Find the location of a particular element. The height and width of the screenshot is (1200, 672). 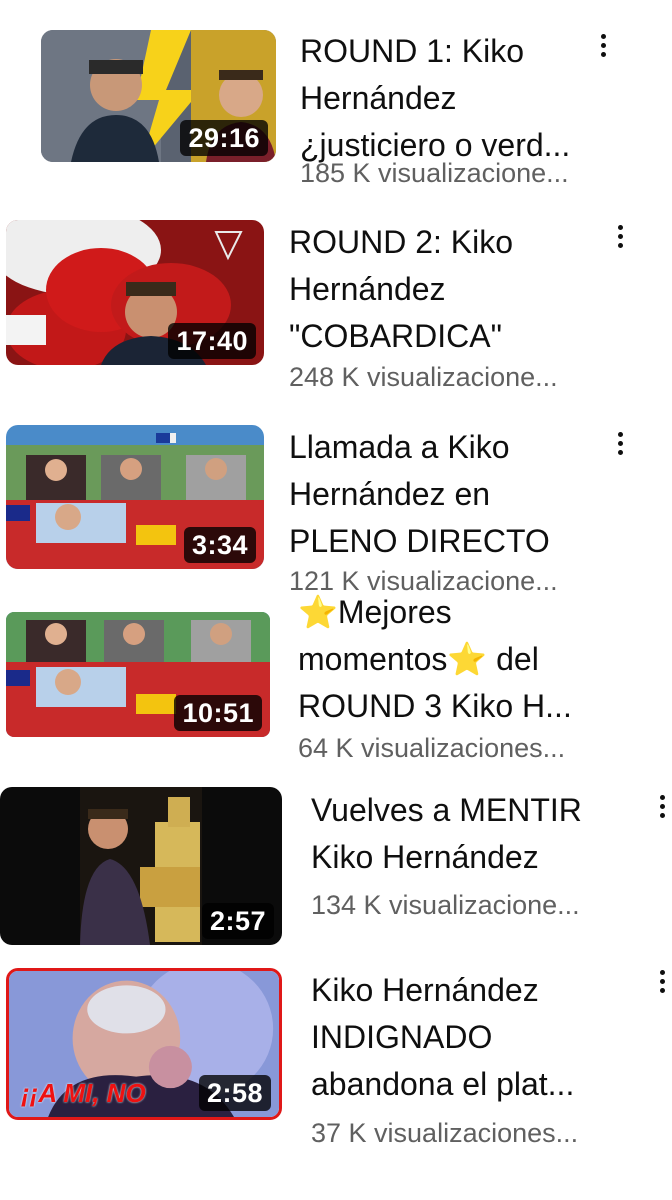

video-title-line: INDIGNADO is located at coordinates (402, 1037).